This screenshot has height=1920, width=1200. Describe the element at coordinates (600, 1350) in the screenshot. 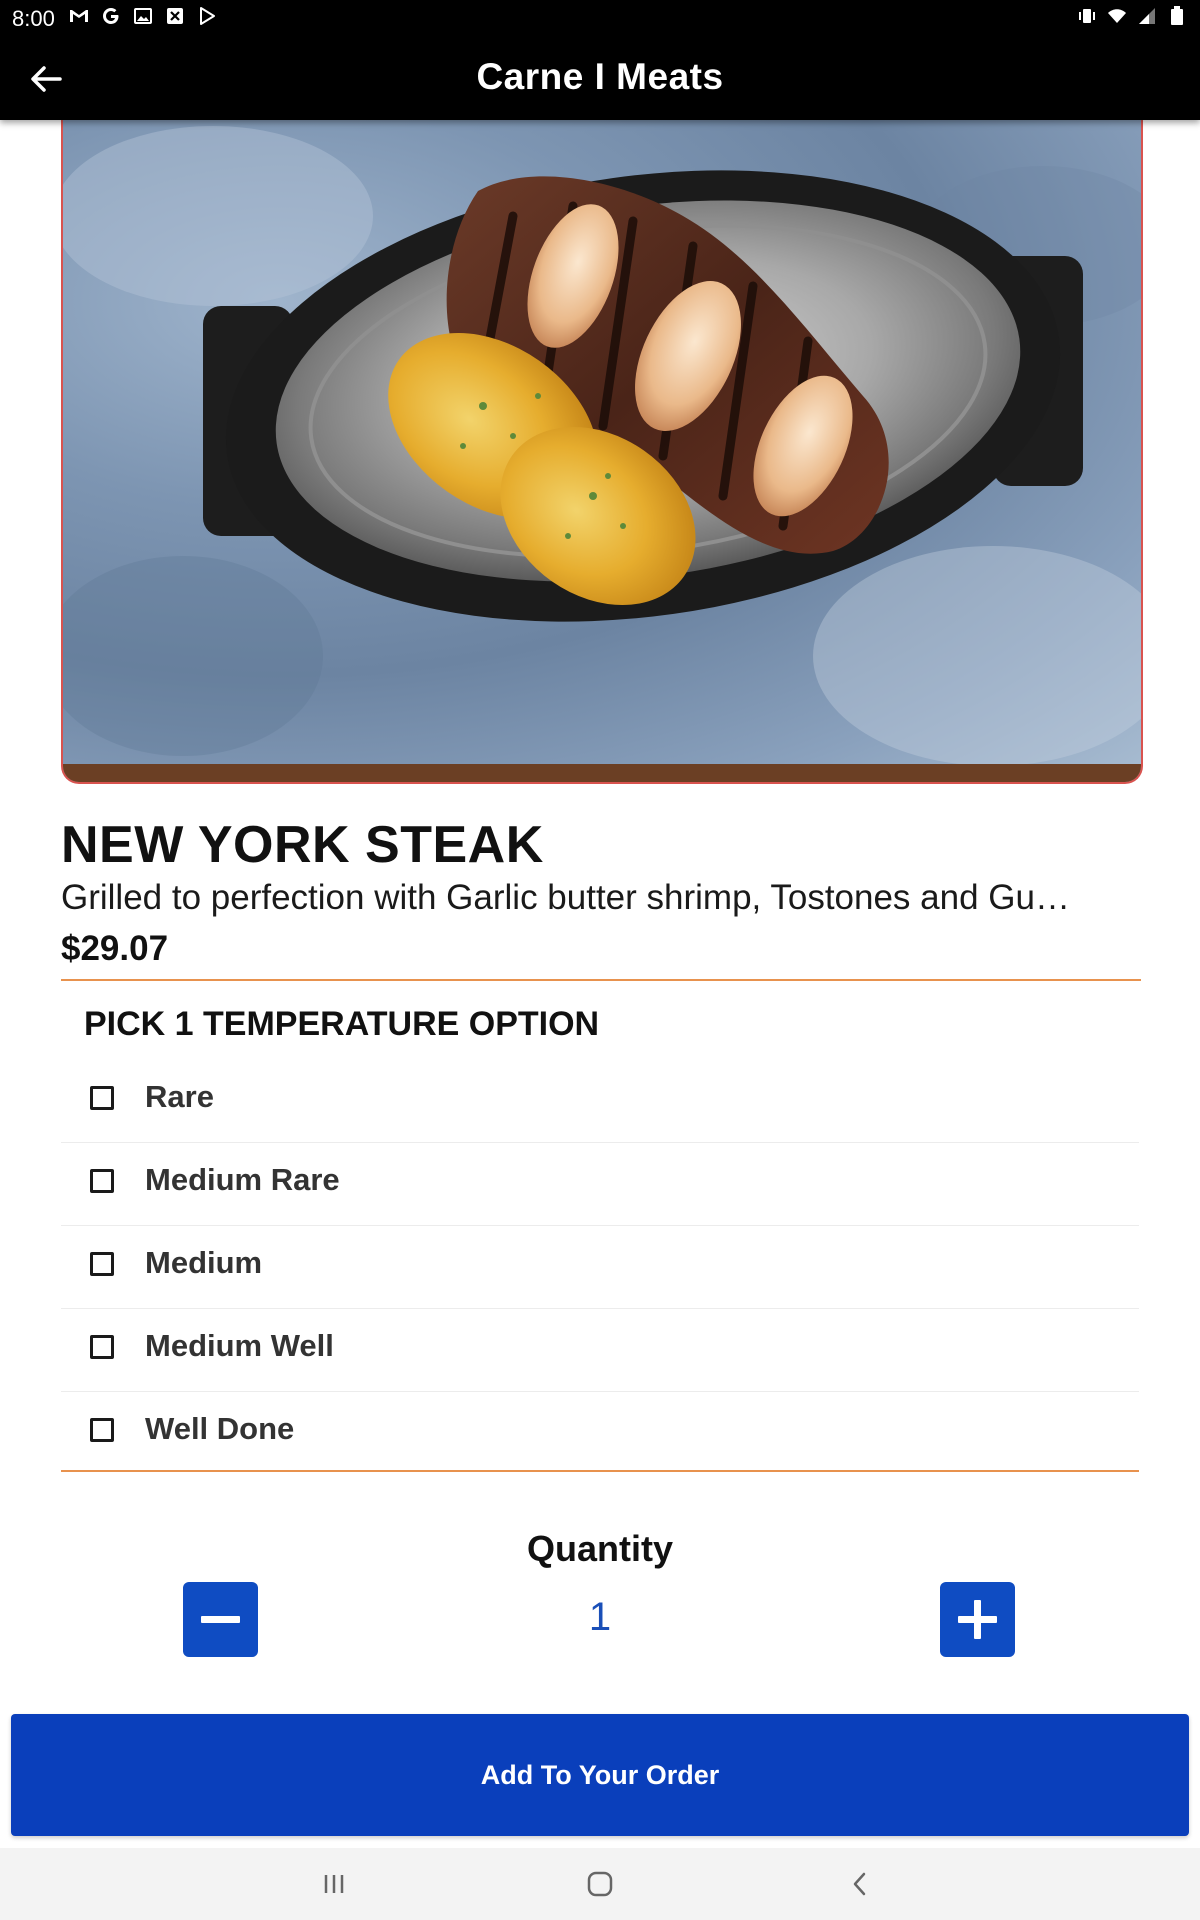

I see `option-medium-well: Medium Well` at that location.